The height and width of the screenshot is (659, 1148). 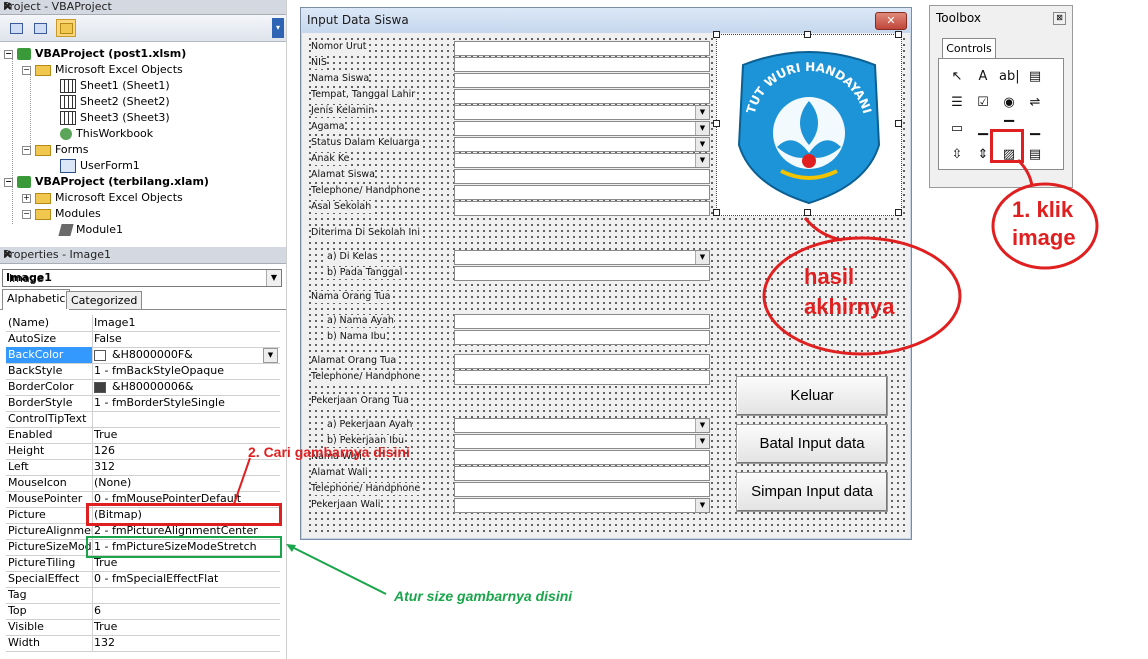 What do you see at coordinates (184, 547) in the screenshot?
I see `picturesizemode-property-highlight` at bounding box center [184, 547].